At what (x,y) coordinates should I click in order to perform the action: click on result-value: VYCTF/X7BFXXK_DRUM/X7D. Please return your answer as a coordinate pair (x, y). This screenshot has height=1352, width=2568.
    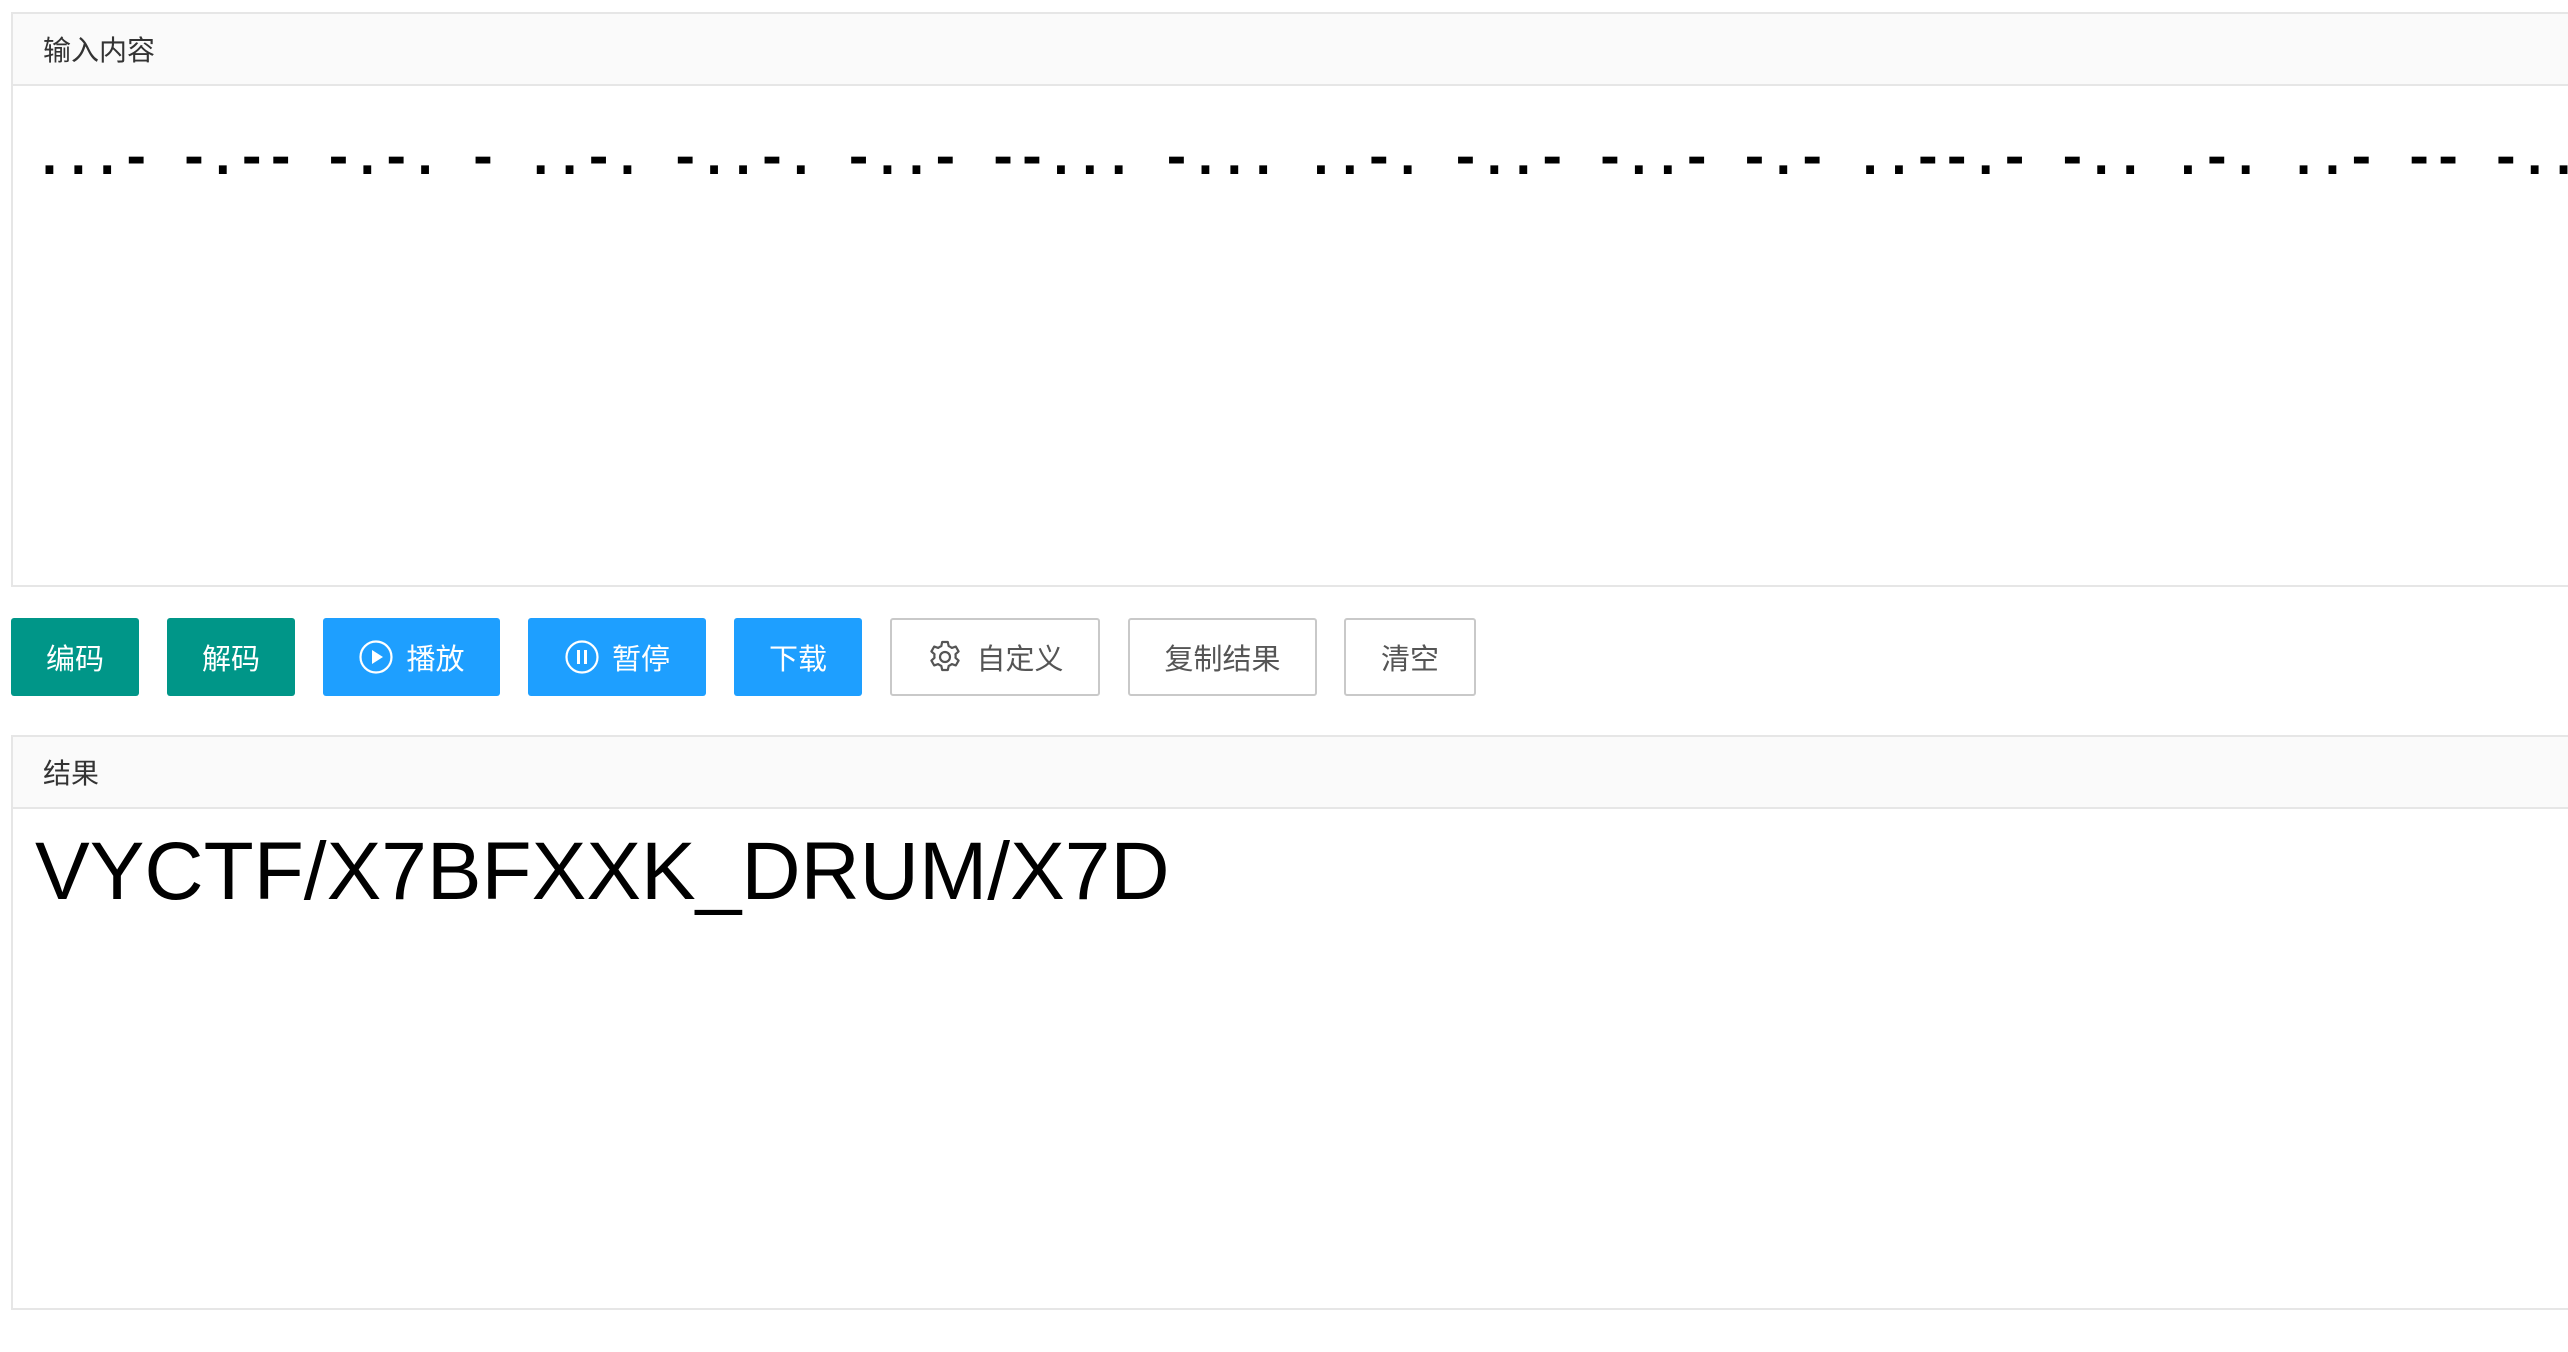
    Looking at the image, I should click on (602, 871).